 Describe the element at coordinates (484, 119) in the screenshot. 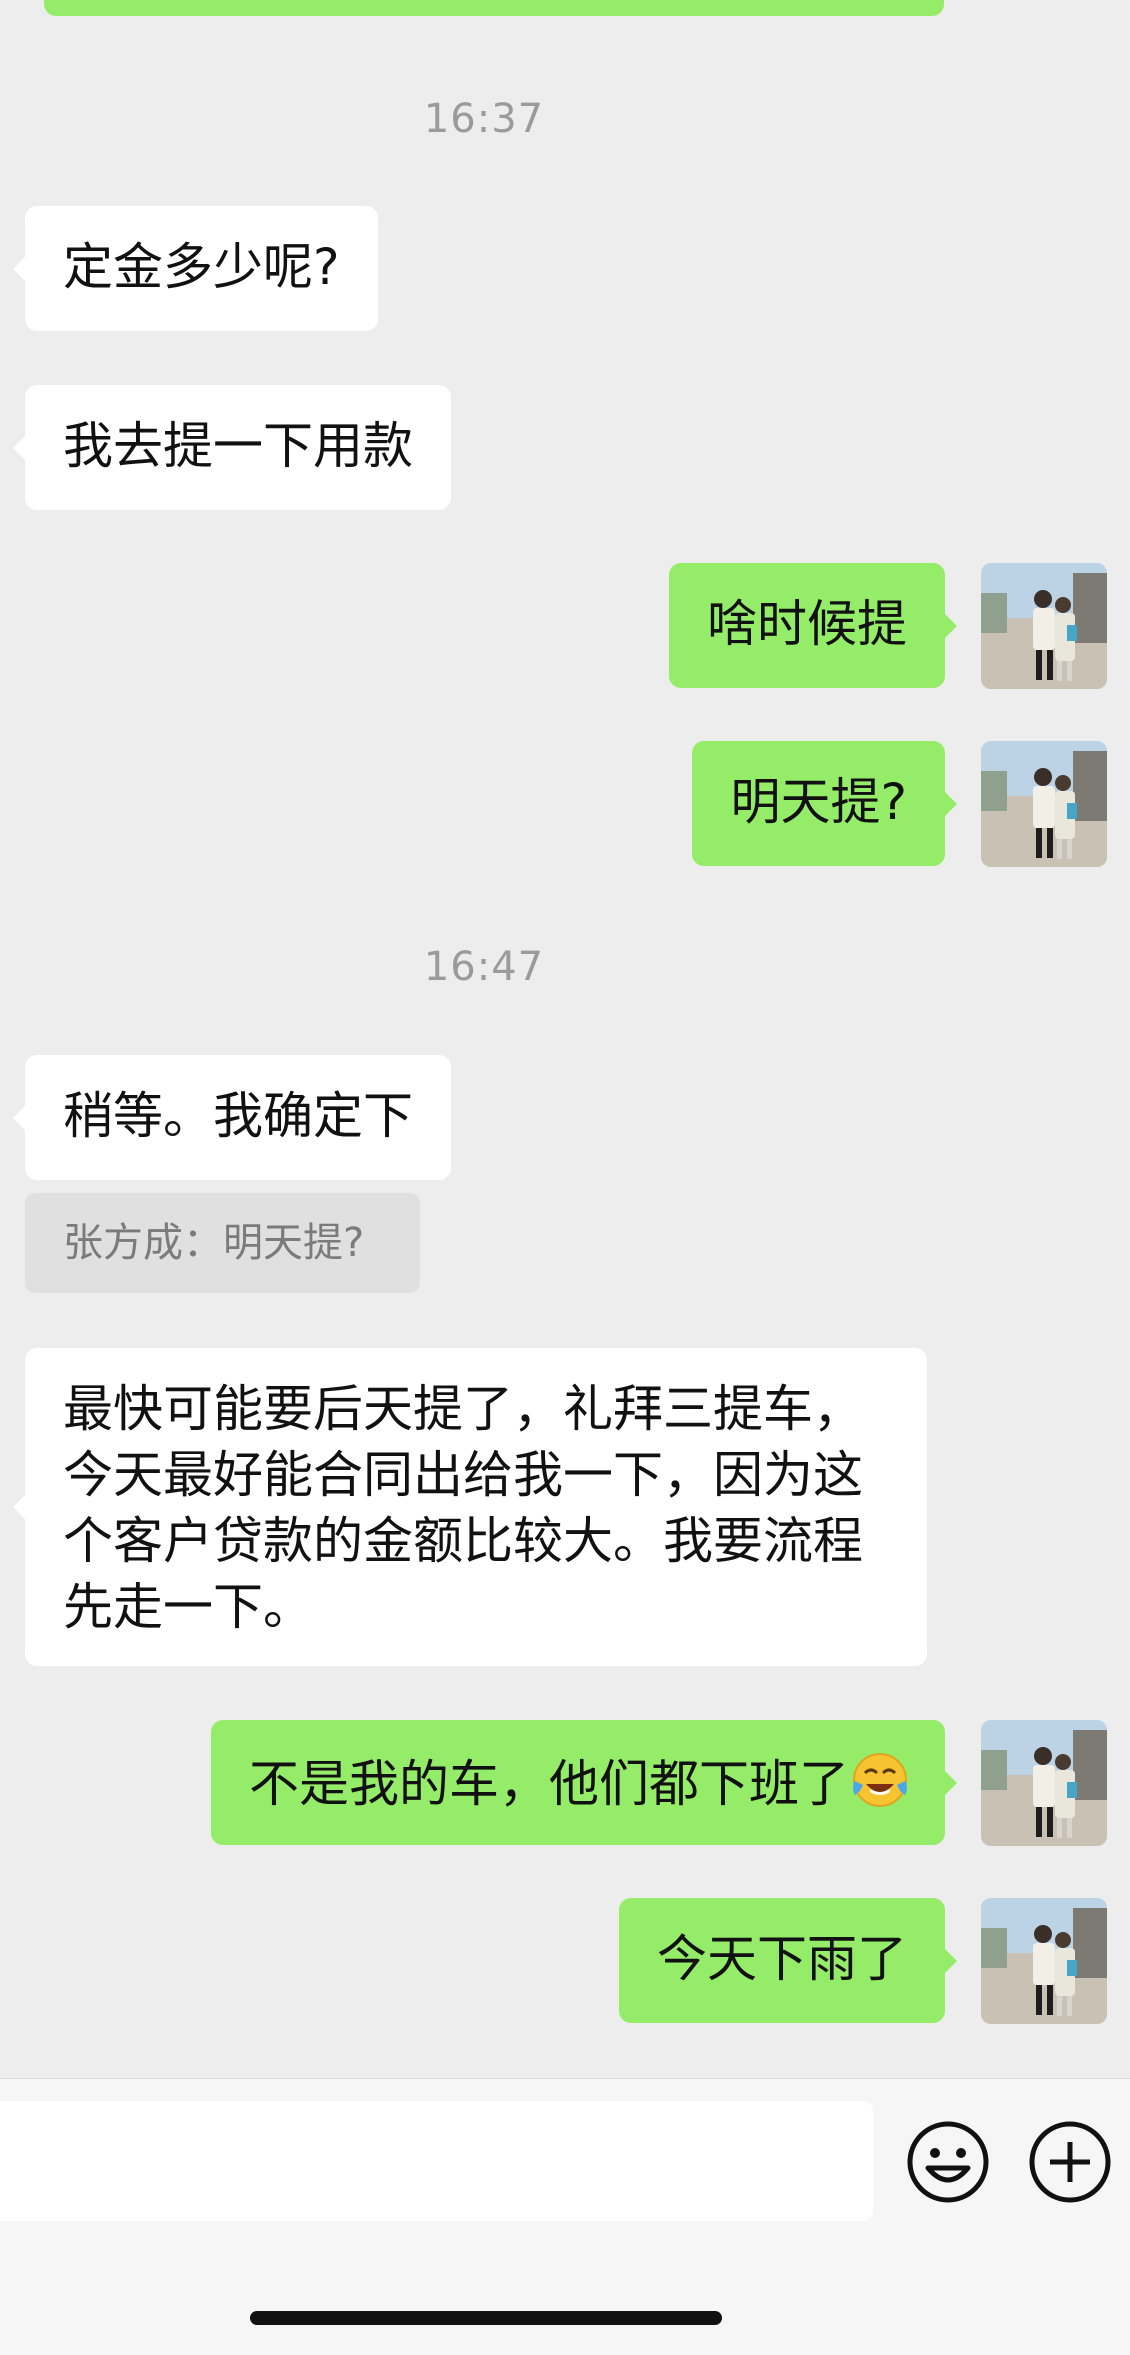

I see `timestamp: 16:37` at that location.